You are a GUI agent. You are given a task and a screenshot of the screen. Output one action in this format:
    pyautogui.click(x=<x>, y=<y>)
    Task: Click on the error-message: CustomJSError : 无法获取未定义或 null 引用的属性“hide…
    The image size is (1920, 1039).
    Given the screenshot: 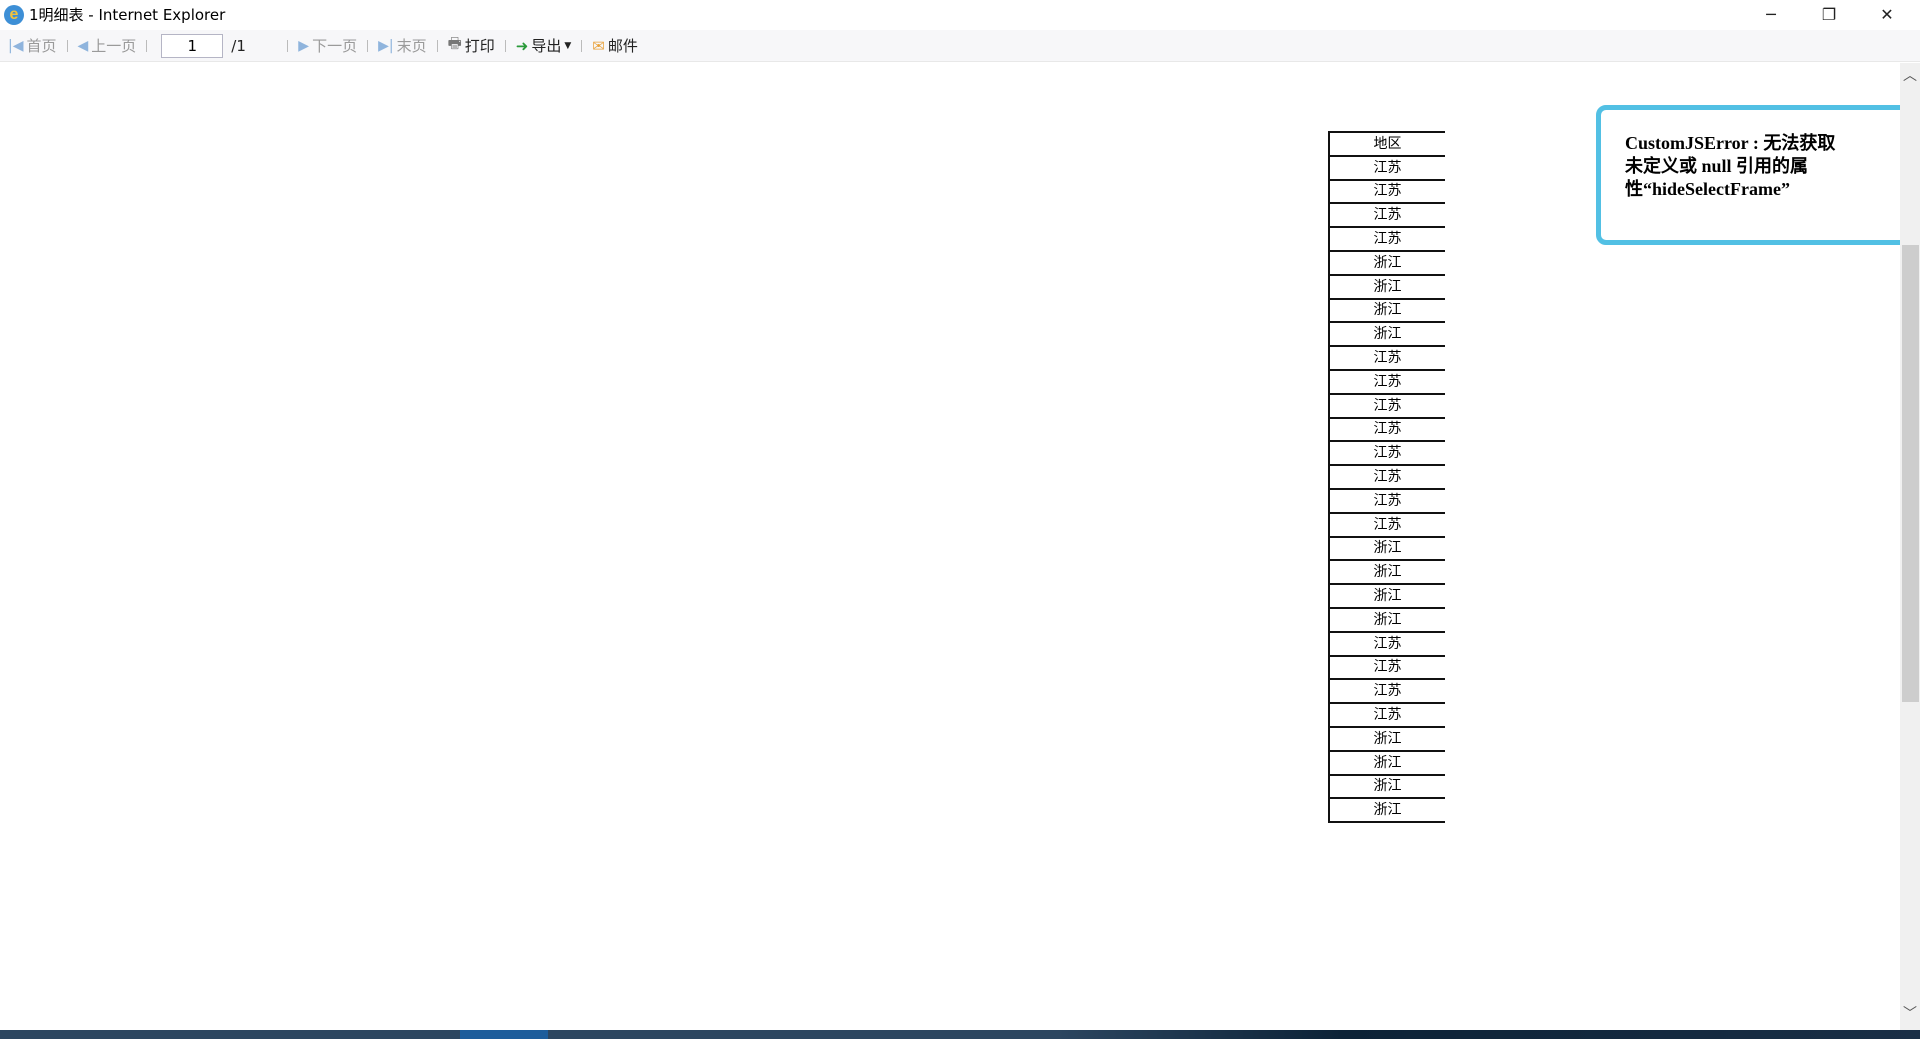 What is the action you would take?
    pyautogui.click(x=1730, y=166)
    